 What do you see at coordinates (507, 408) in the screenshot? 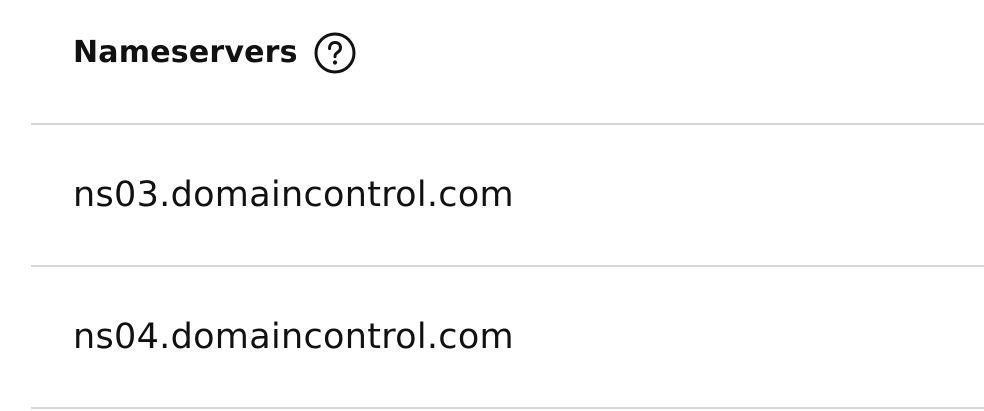
I see `divider` at bounding box center [507, 408].